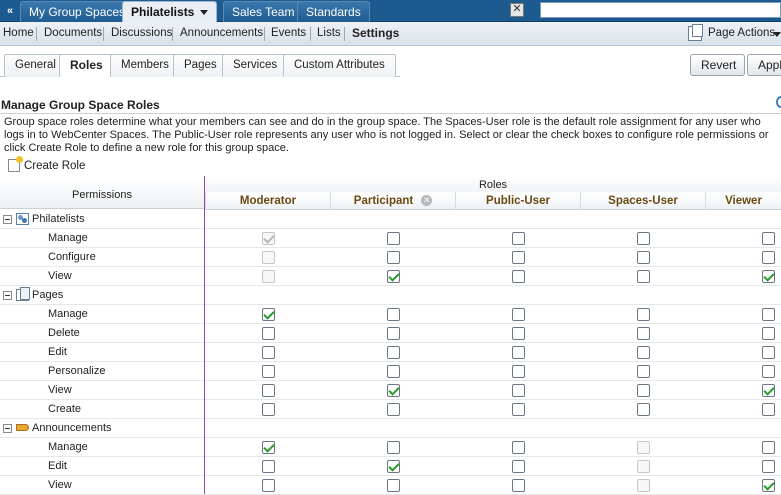  What do you see at coordinates (517, 201) in the screenshot?
I see `column-header-public-user: Public-User` at bounding box center [517, 201].